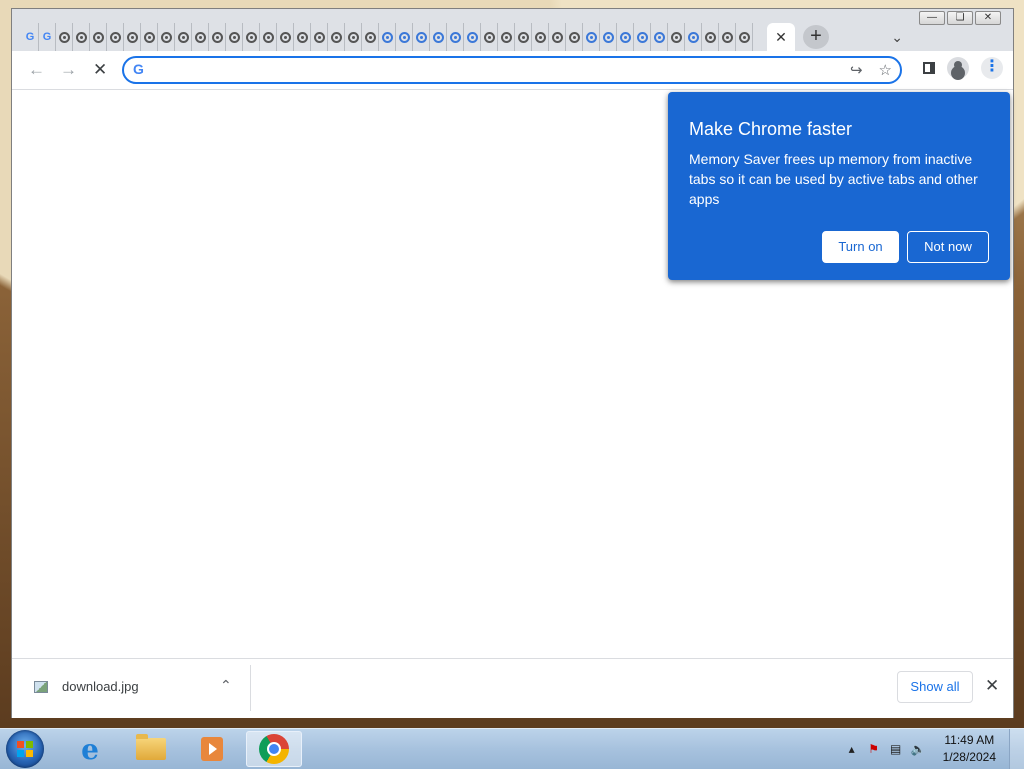 The image size is (1024, 769). Describe the element at coordinates (874, 749) in the screenshot. I see `action-center-icon: ⚑` at that location.